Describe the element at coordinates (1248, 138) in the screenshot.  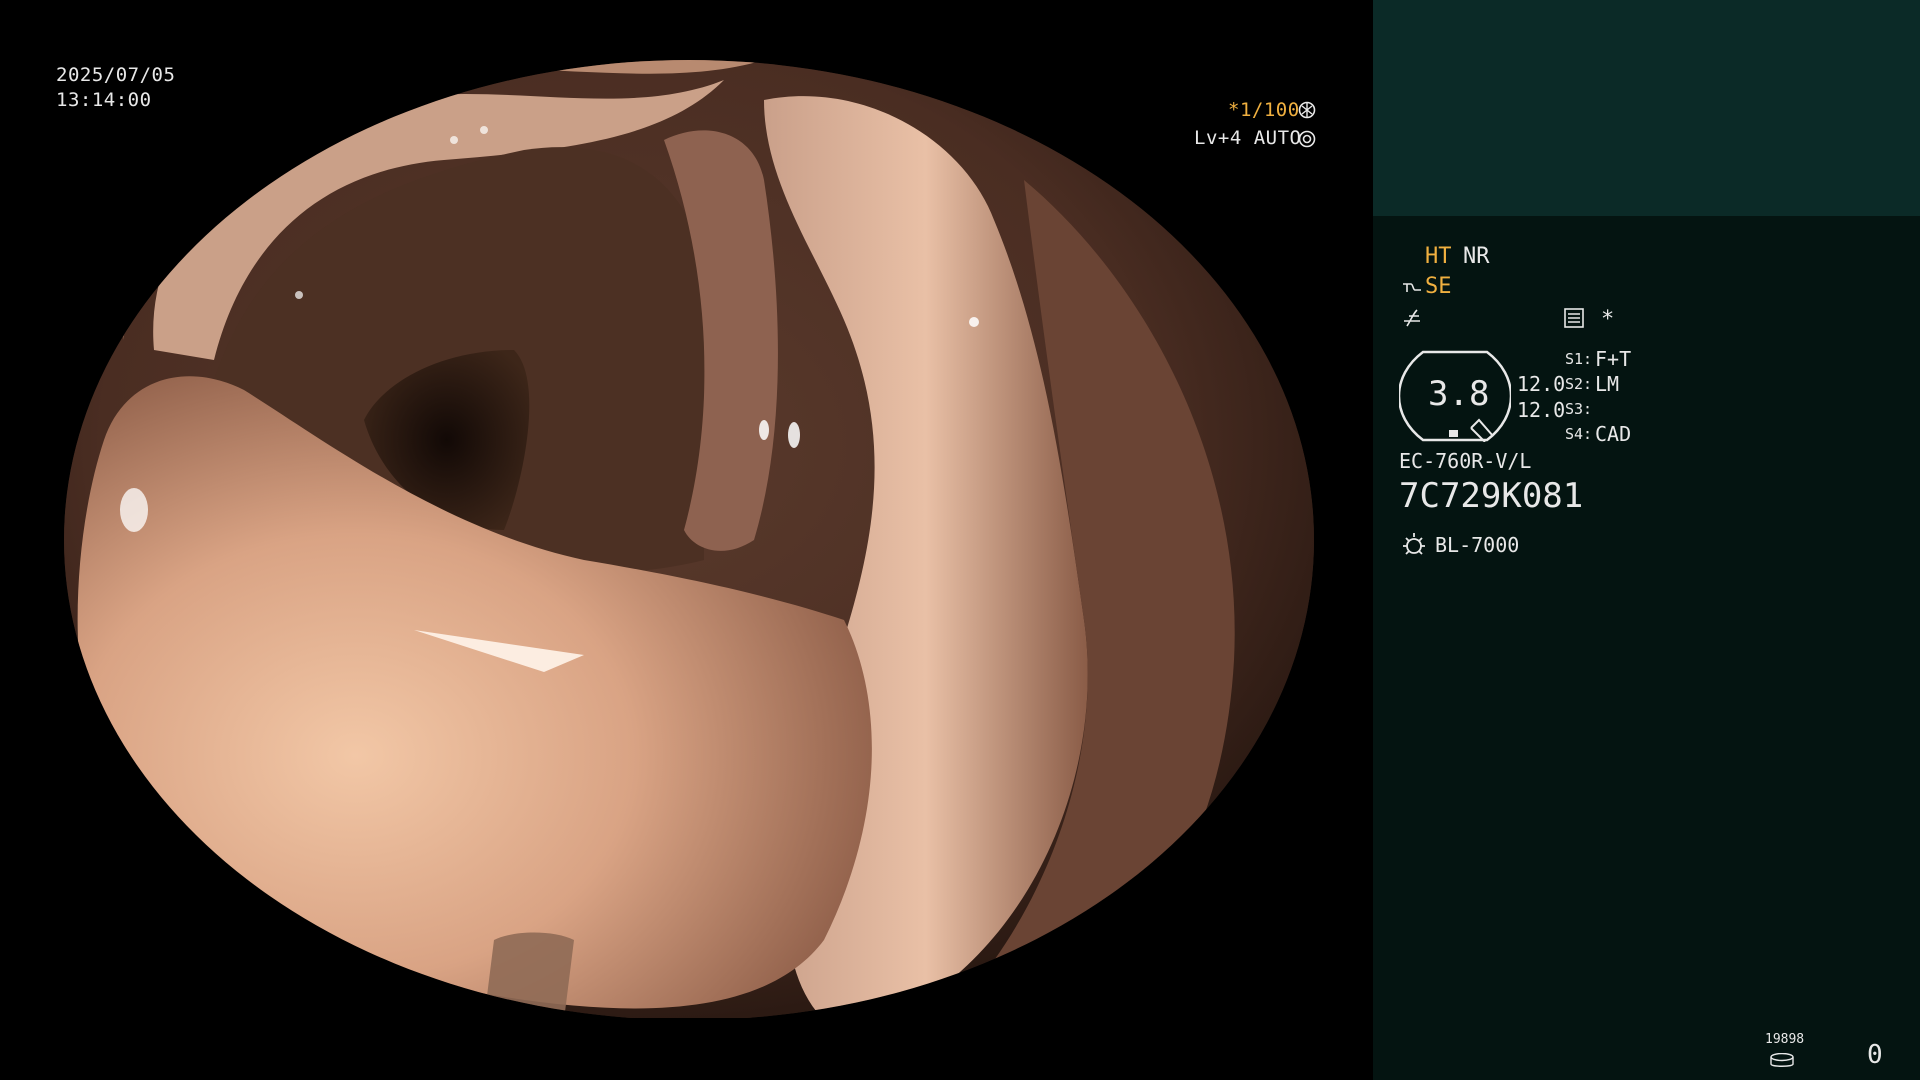
I see `brightness-level-label: Lv+4 AUTO` at that location.